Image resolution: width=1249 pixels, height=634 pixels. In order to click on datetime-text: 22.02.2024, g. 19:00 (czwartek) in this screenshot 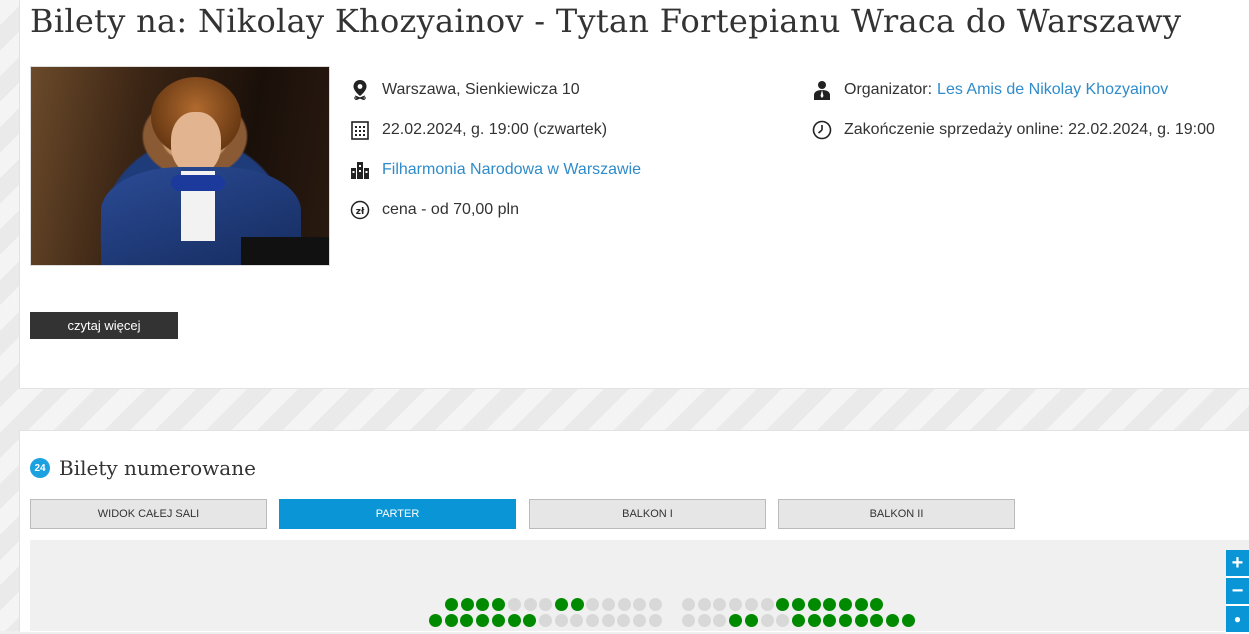, I will do `click(495, 129)`.